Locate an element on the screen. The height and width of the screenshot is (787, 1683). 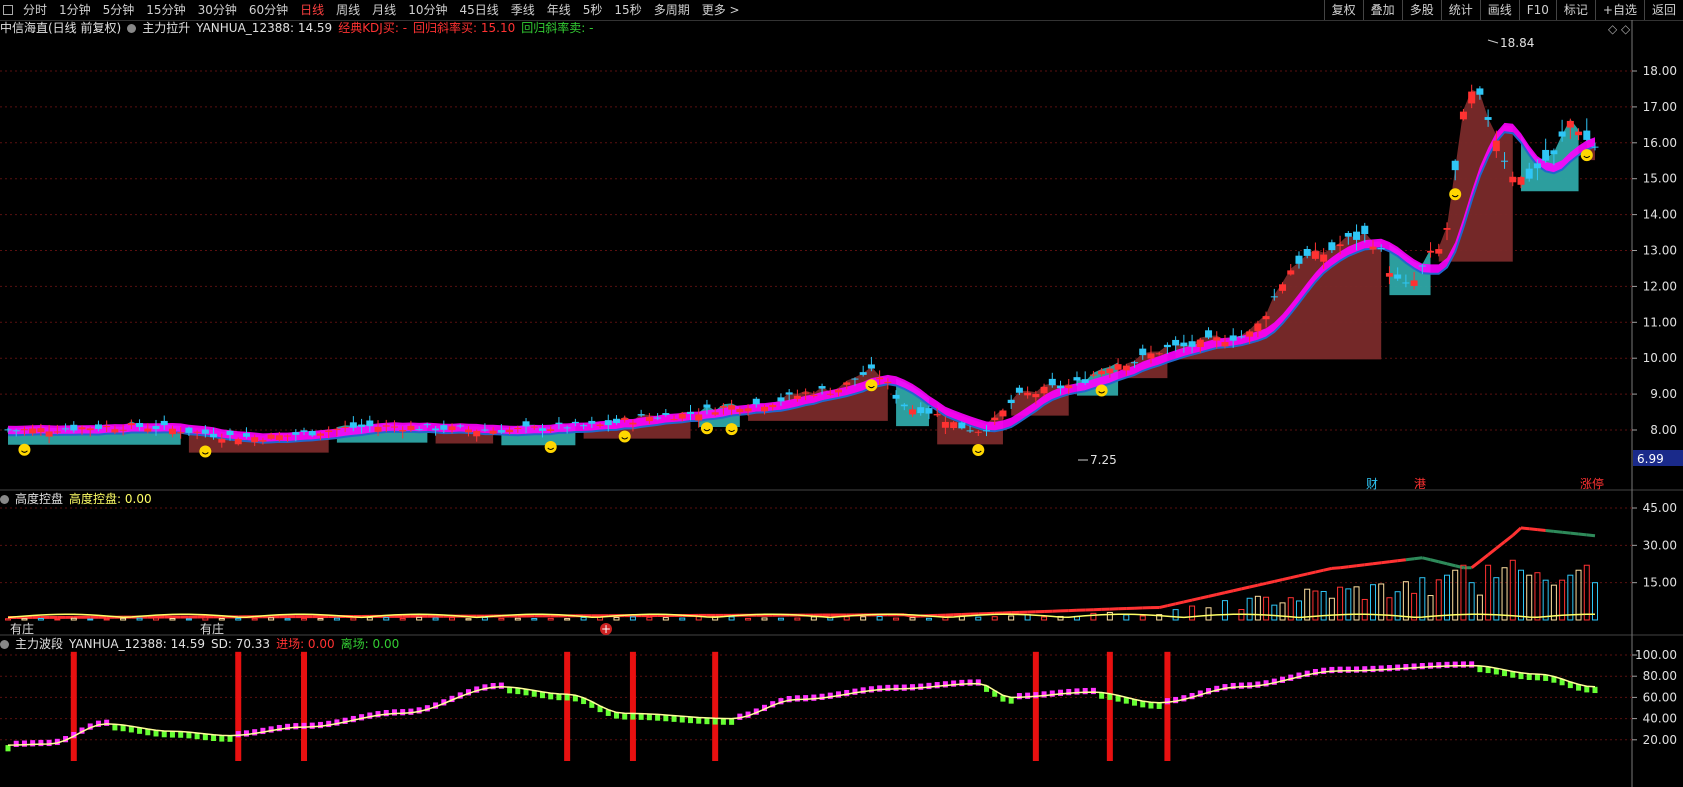
y-tick-label: 9.00 is located at coordinates (1663, 394).